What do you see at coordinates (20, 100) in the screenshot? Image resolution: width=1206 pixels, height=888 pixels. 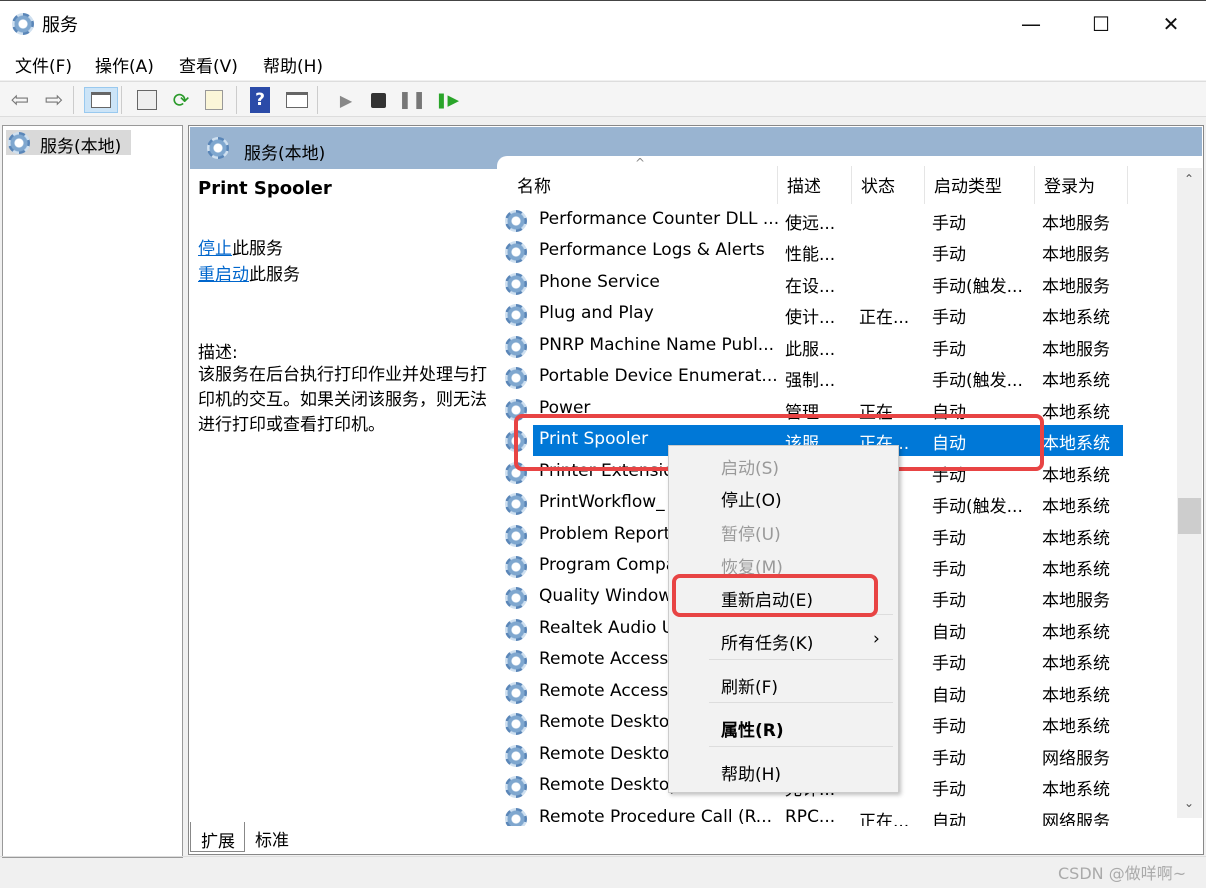 I see `back-icon: ⇦` at bounding box center [20, 100].